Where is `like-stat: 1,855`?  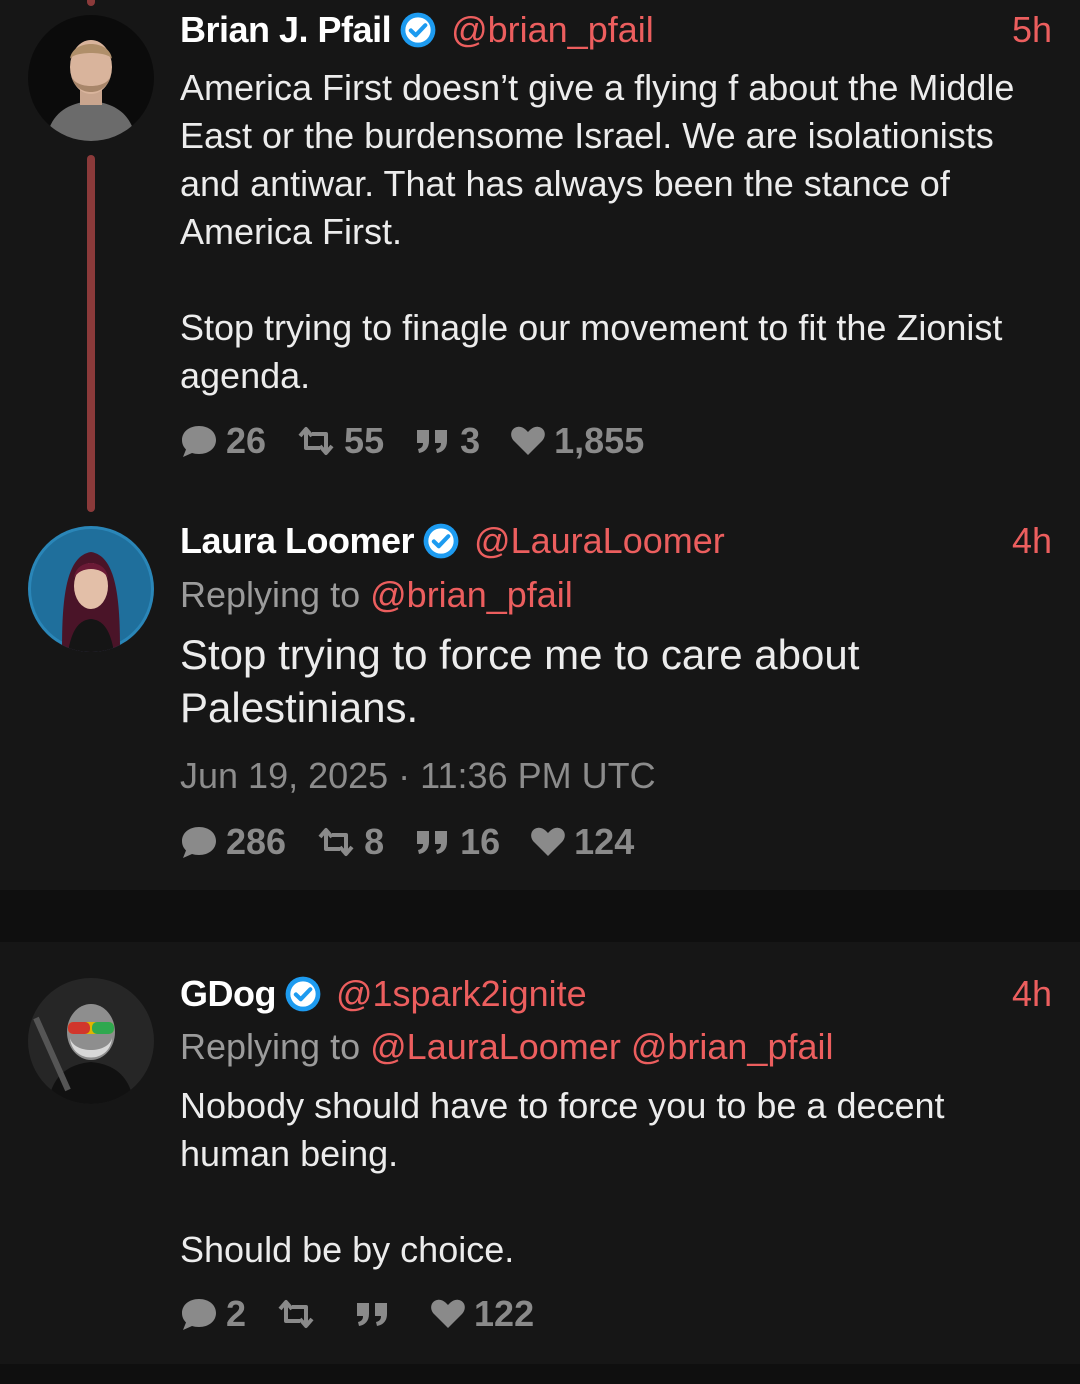 like-stat: 1,855 is located at coordinates (577, 441).